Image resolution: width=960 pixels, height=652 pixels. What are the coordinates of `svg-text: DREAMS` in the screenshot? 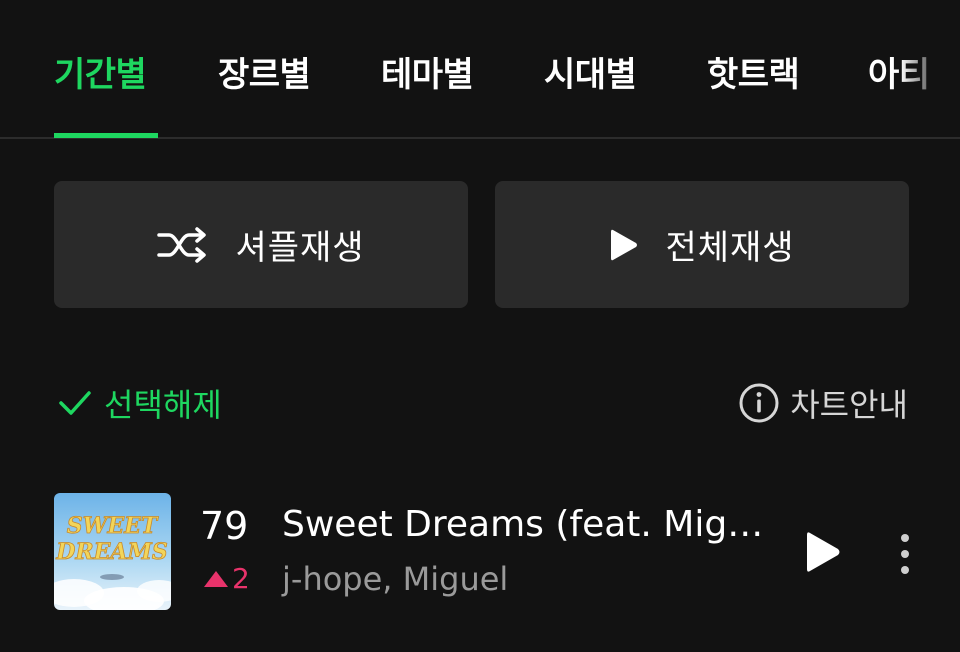 It's located at (111, 552).